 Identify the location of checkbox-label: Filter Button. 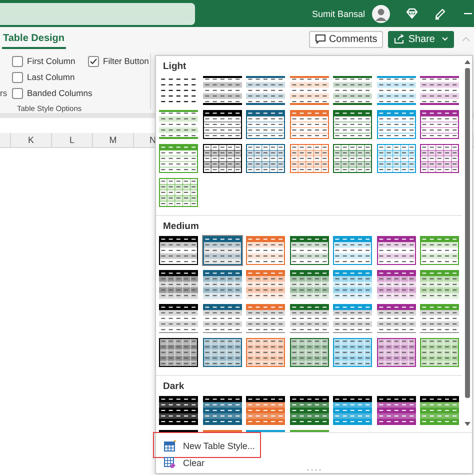
(126, 61).